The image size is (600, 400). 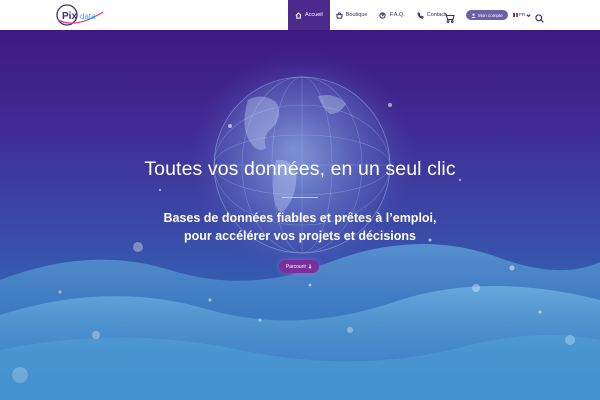 I want to click on arrow-down-icon, so click(x=310, y=266).